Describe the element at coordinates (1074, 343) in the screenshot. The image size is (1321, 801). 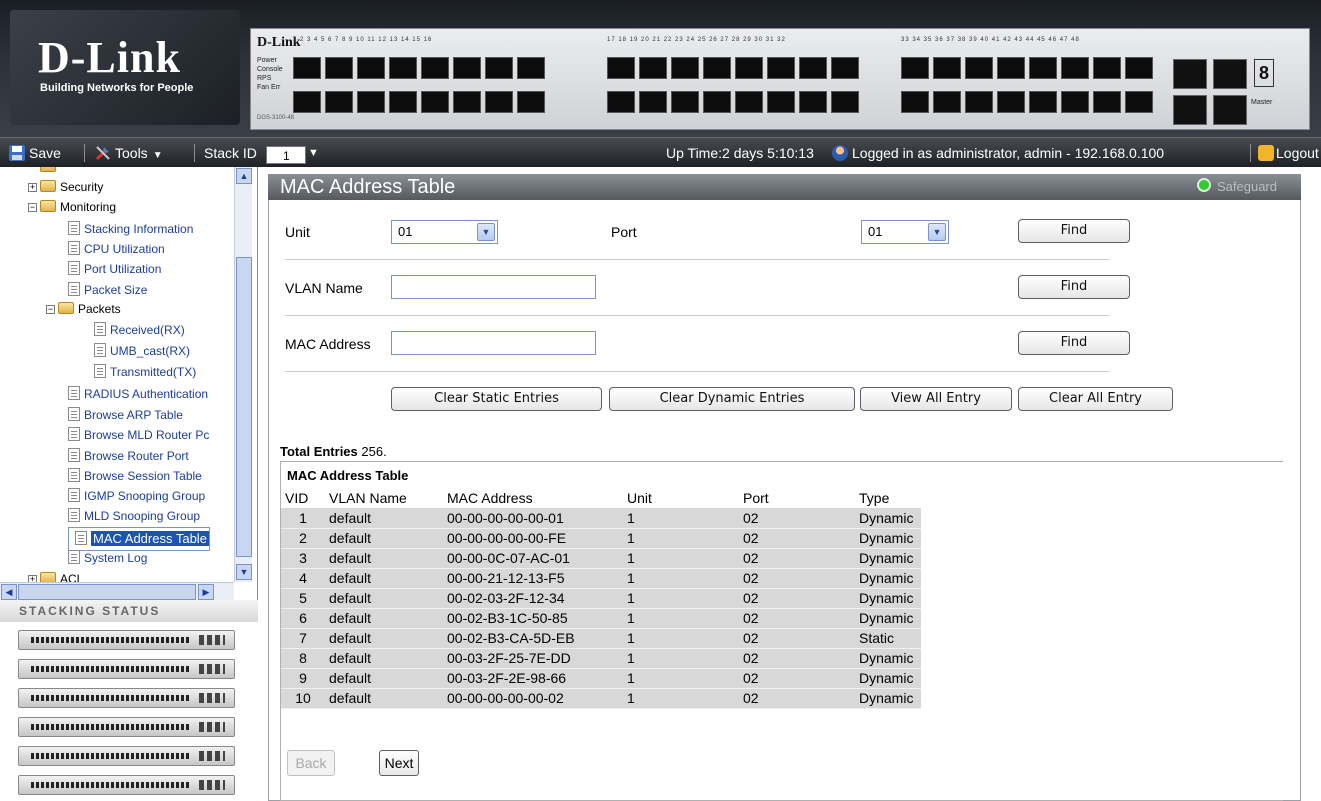
I see `find-by-mac-button: Find` at that location.